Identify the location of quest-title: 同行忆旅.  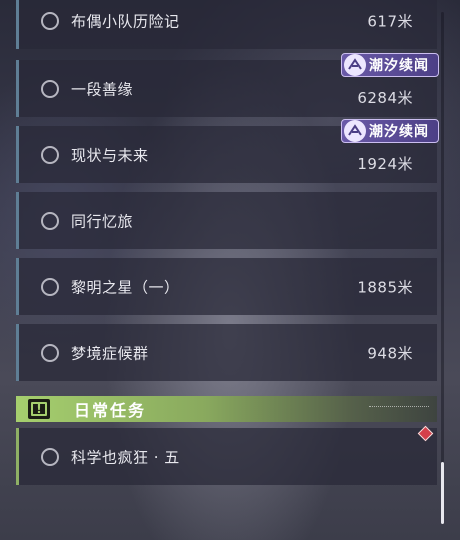
(102, 221).